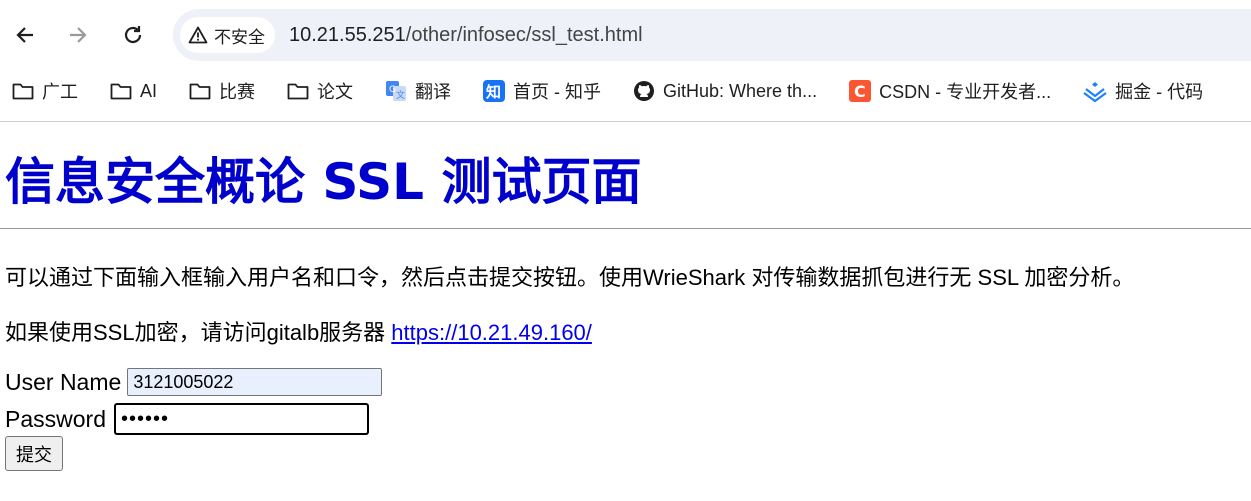 The width and height of the screenshot is (1251, 501). I want to click on svg-text: C, so click(860, 91).